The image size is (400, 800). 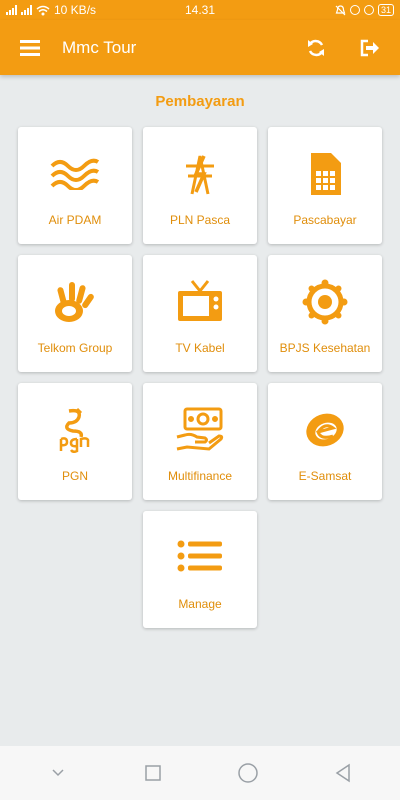 What do you see at coordinates (200, 174) in the screenshot?
I see `electric-tower-icon` at bounding box center [200, 174].